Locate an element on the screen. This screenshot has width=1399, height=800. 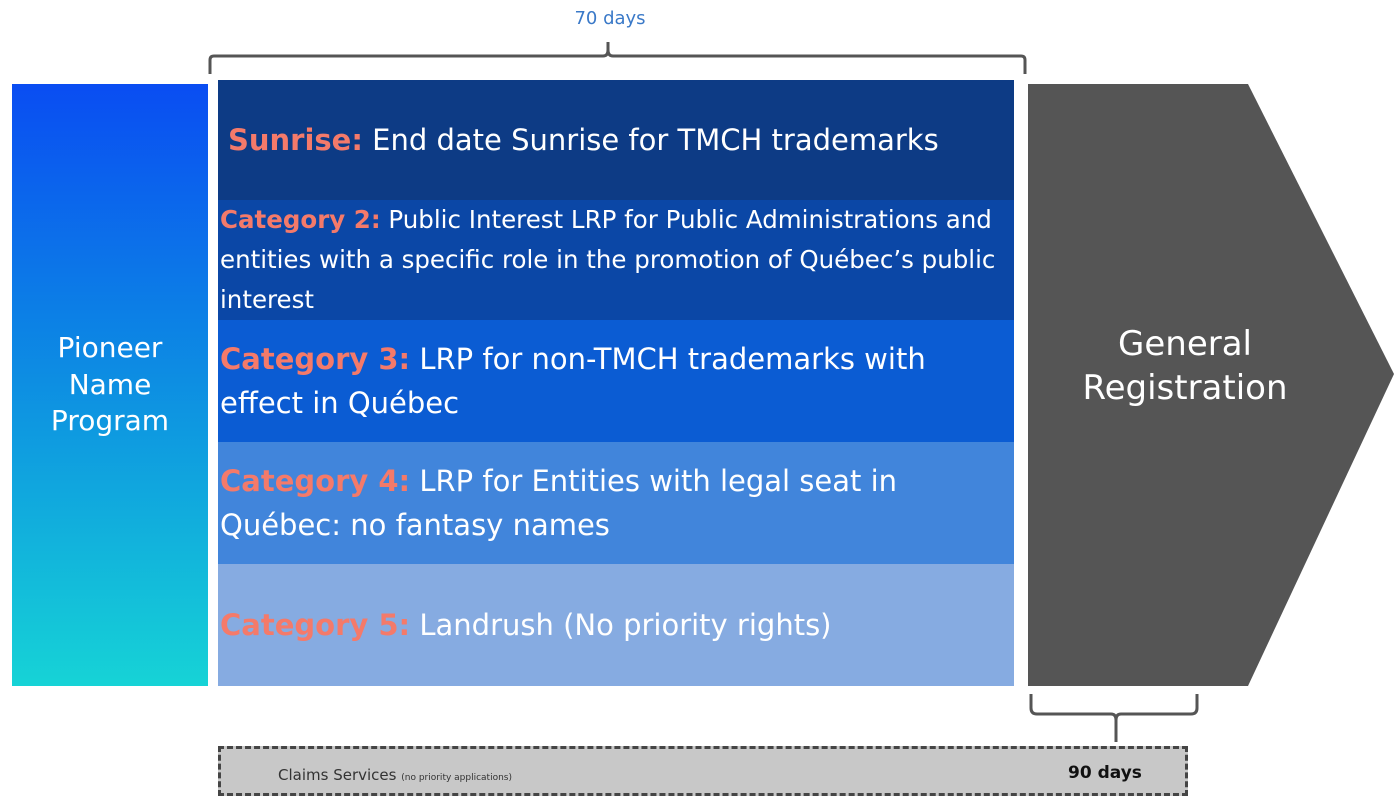
phase-description: Landrush (No priority rights) is located at coordinates (621, 625).